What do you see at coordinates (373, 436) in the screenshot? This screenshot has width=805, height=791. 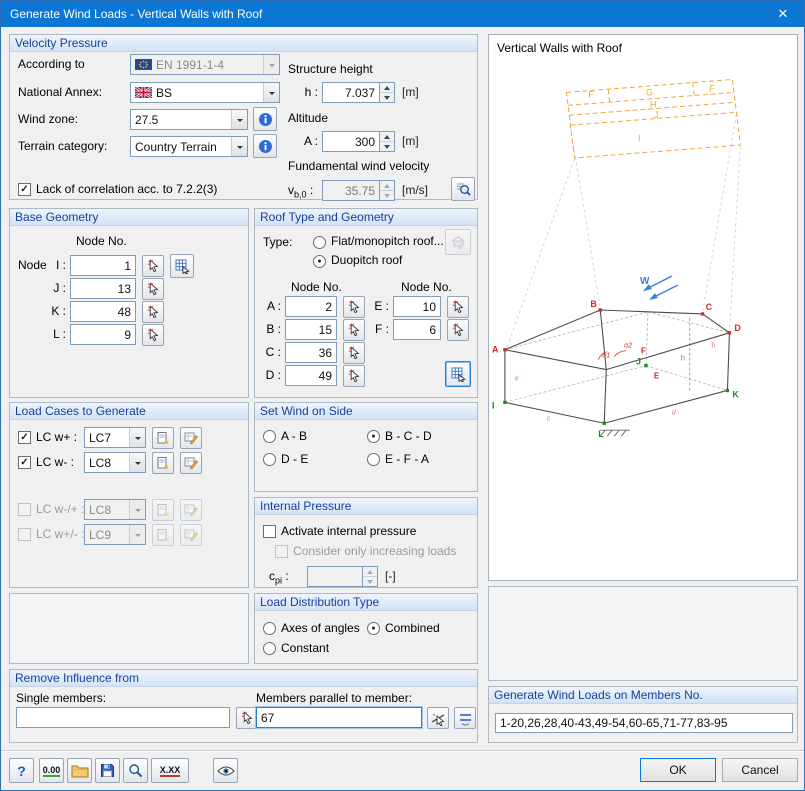 I see `side-bcd-radio: ●` at bounding box center [373, 436].